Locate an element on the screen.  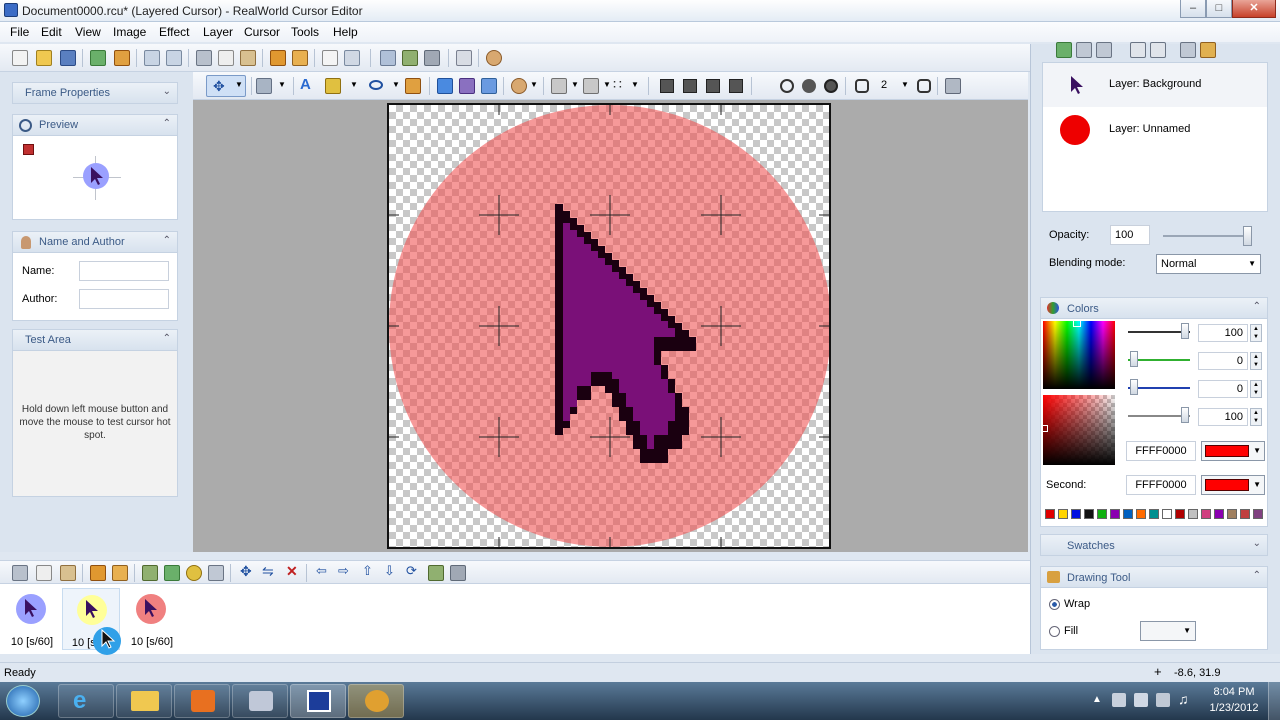
copy-frame-icon is located at coordinates (44, 573).